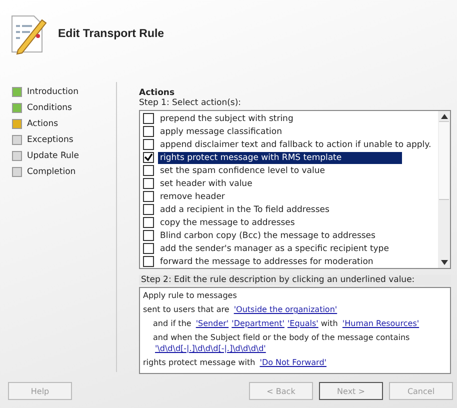 Image resolution: width=457 pixels, height=408 pixels. I want to click on description-text: and if the, so click(172, 323).